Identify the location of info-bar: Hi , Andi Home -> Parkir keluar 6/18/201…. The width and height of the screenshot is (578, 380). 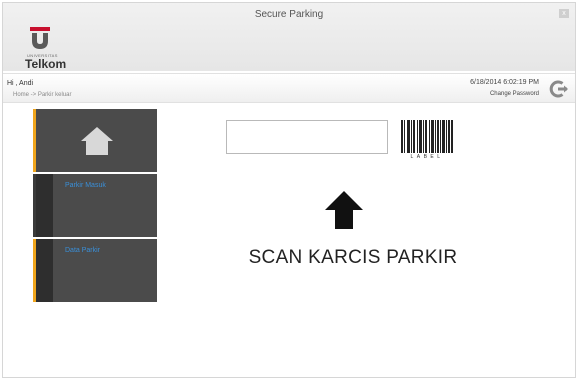
(289, 88).